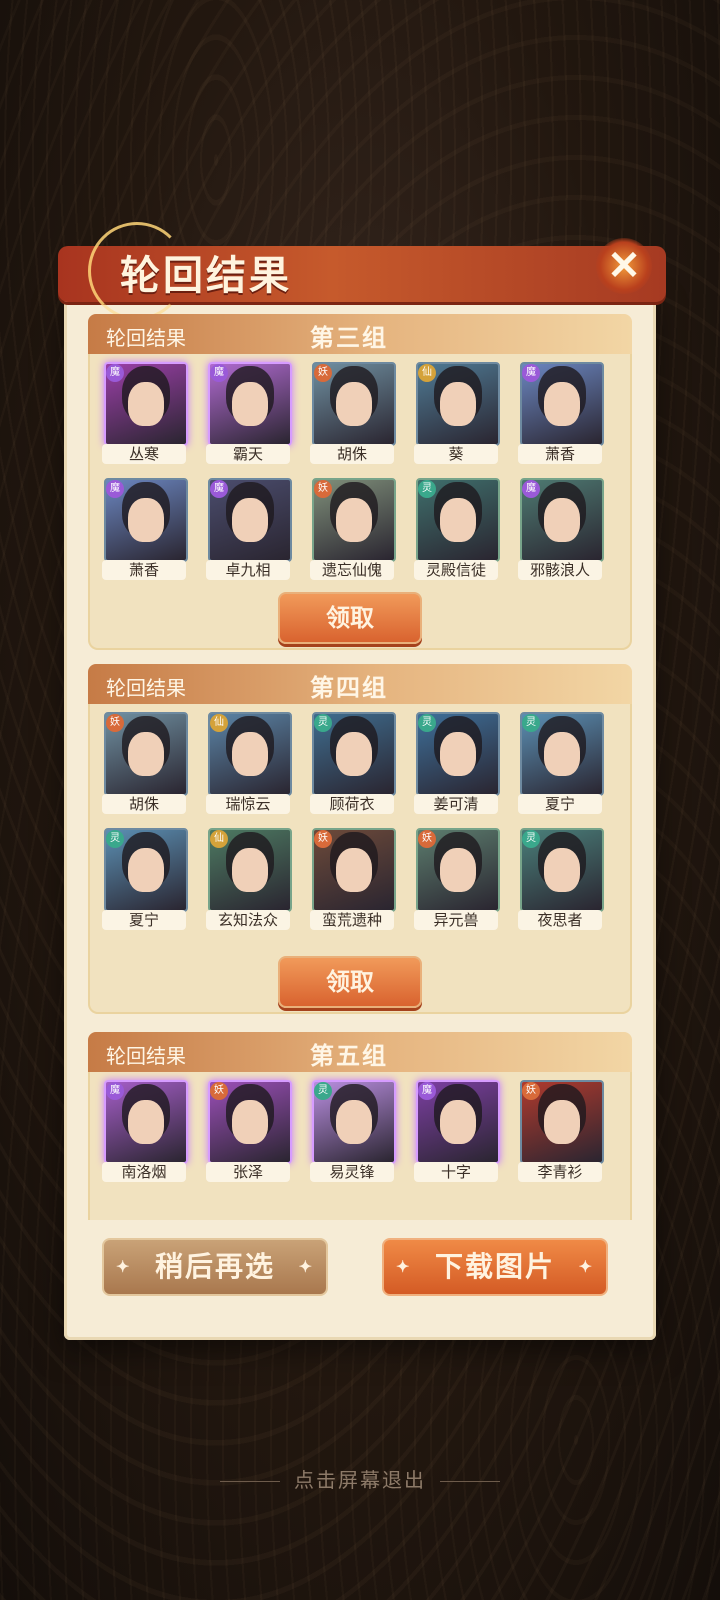 The height and width of the screenshot is (1600, 720). I want to click on character-name: 张泽, so click(248, 1172).